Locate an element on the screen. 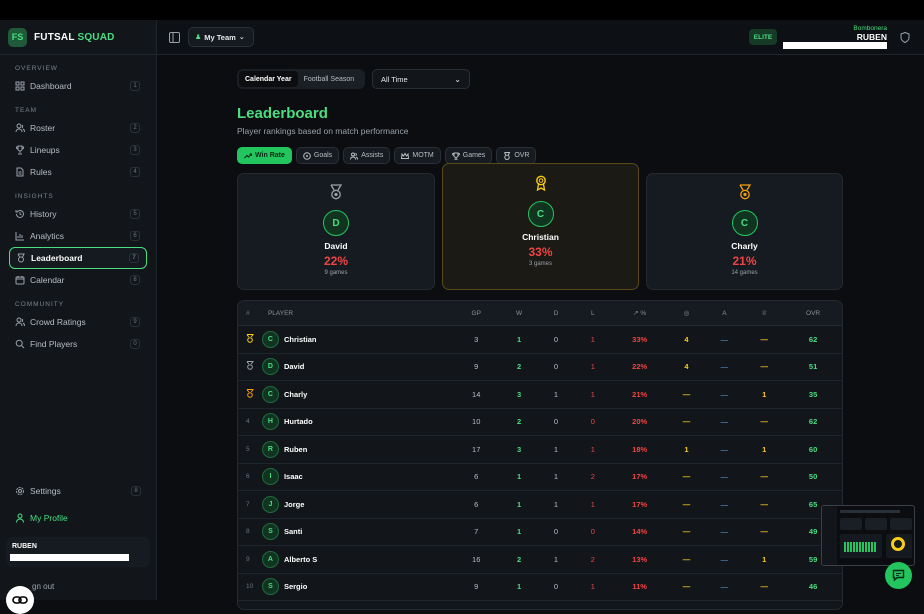 Image resolution: width=924 pixels, height=614 pixels. time-range-select: All Time ⌄ is located at coordinates (421, 79).